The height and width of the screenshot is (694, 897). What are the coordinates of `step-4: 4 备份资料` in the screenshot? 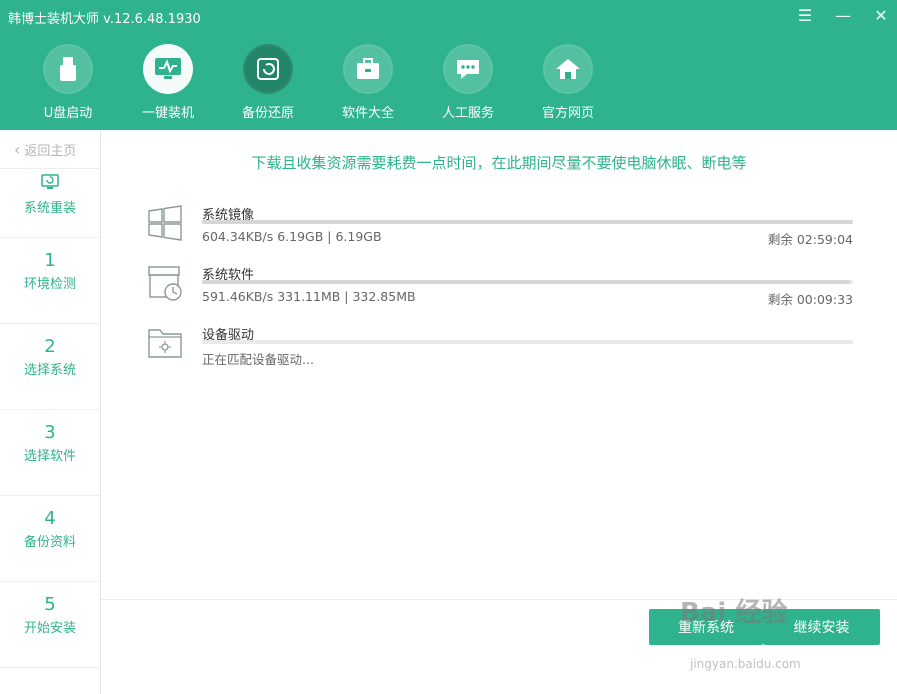 It's located at (50, 539).